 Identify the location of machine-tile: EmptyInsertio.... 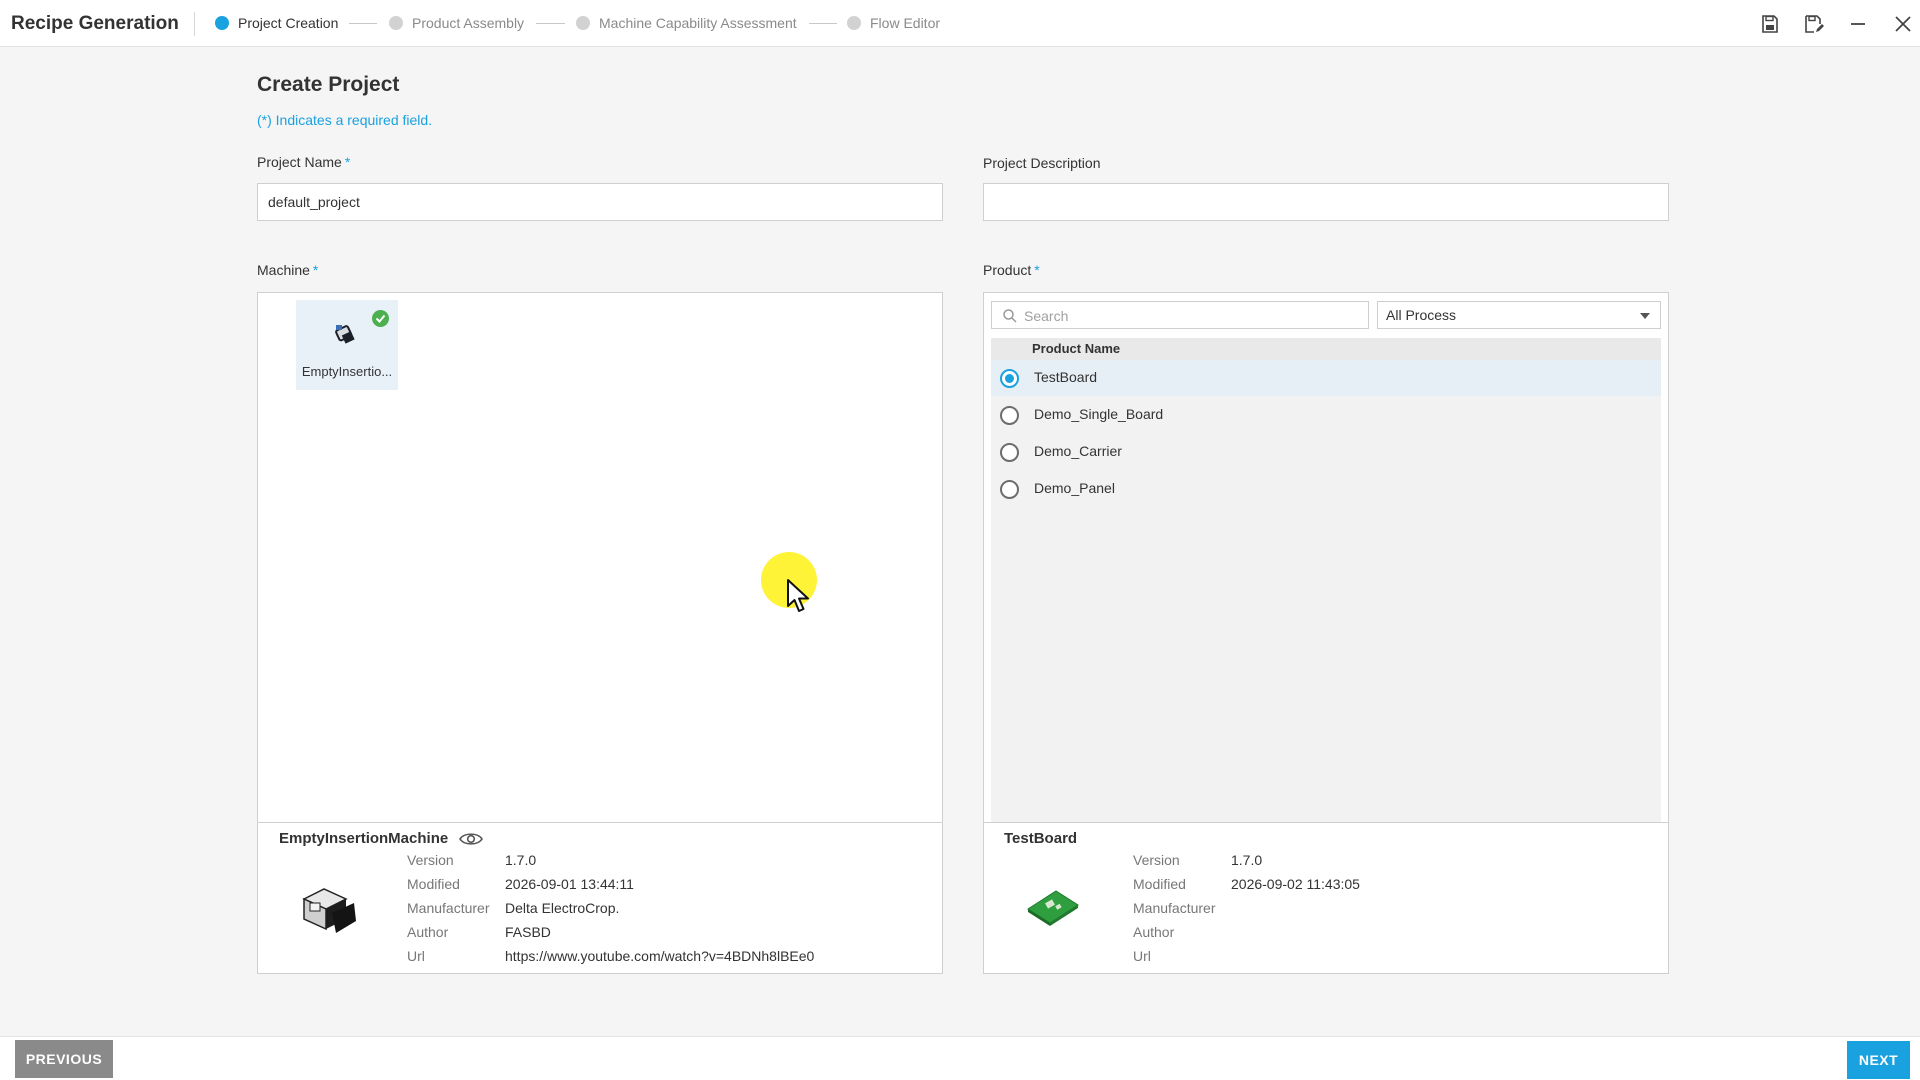
(347, 345).